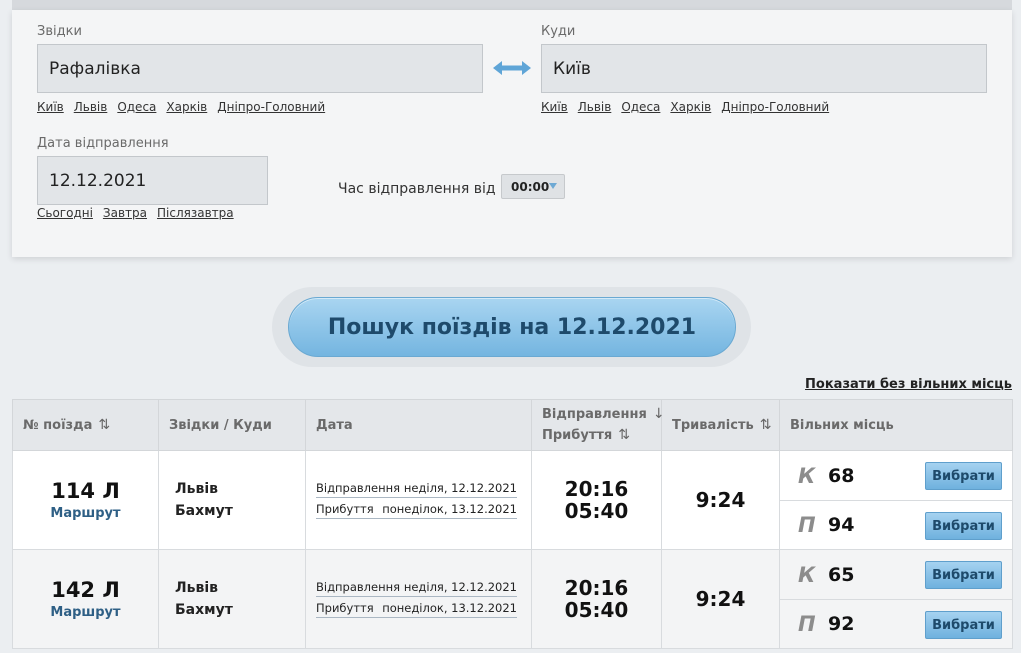  Describe the element at coordinates (841, 525) in the screenshot. I see `seat-count: 94` at that location.